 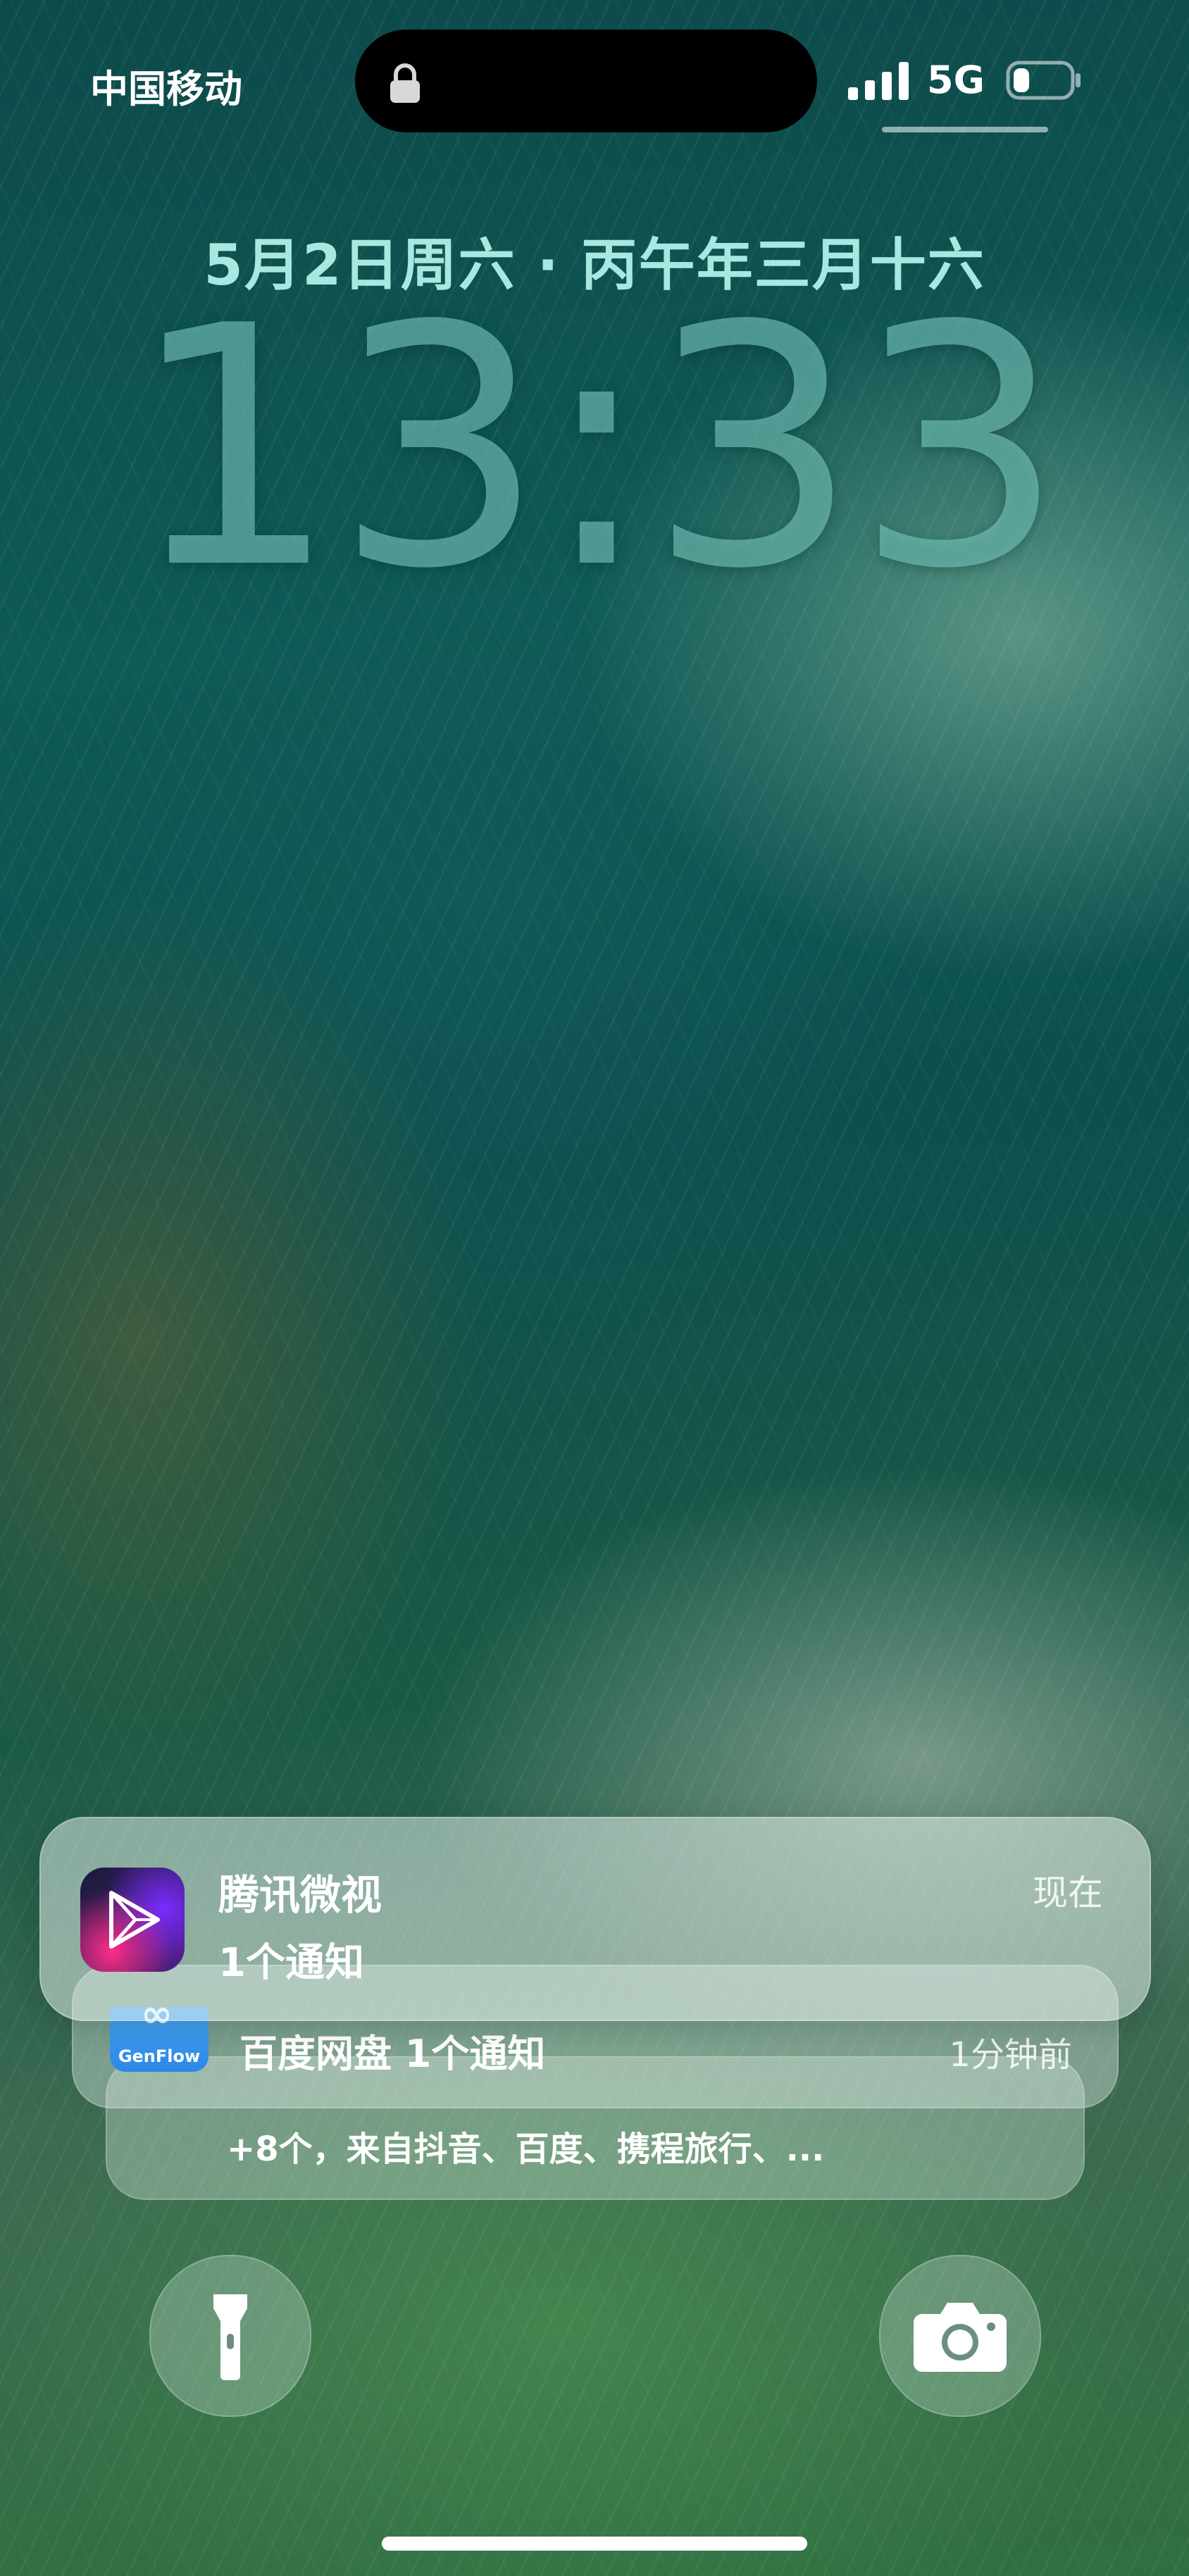 I want to click on flashlight-icon, so click(x=230, y=2337).